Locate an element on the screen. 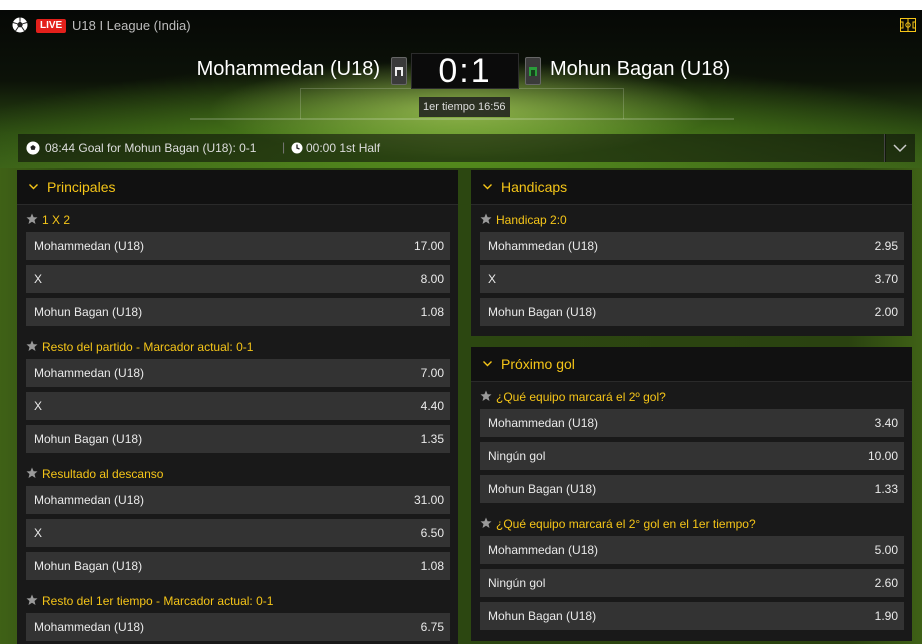 This screenshot has height=644, width=922. odds-row: Mohammedan (U18) 17.00 is located at coordinates (238, 246).